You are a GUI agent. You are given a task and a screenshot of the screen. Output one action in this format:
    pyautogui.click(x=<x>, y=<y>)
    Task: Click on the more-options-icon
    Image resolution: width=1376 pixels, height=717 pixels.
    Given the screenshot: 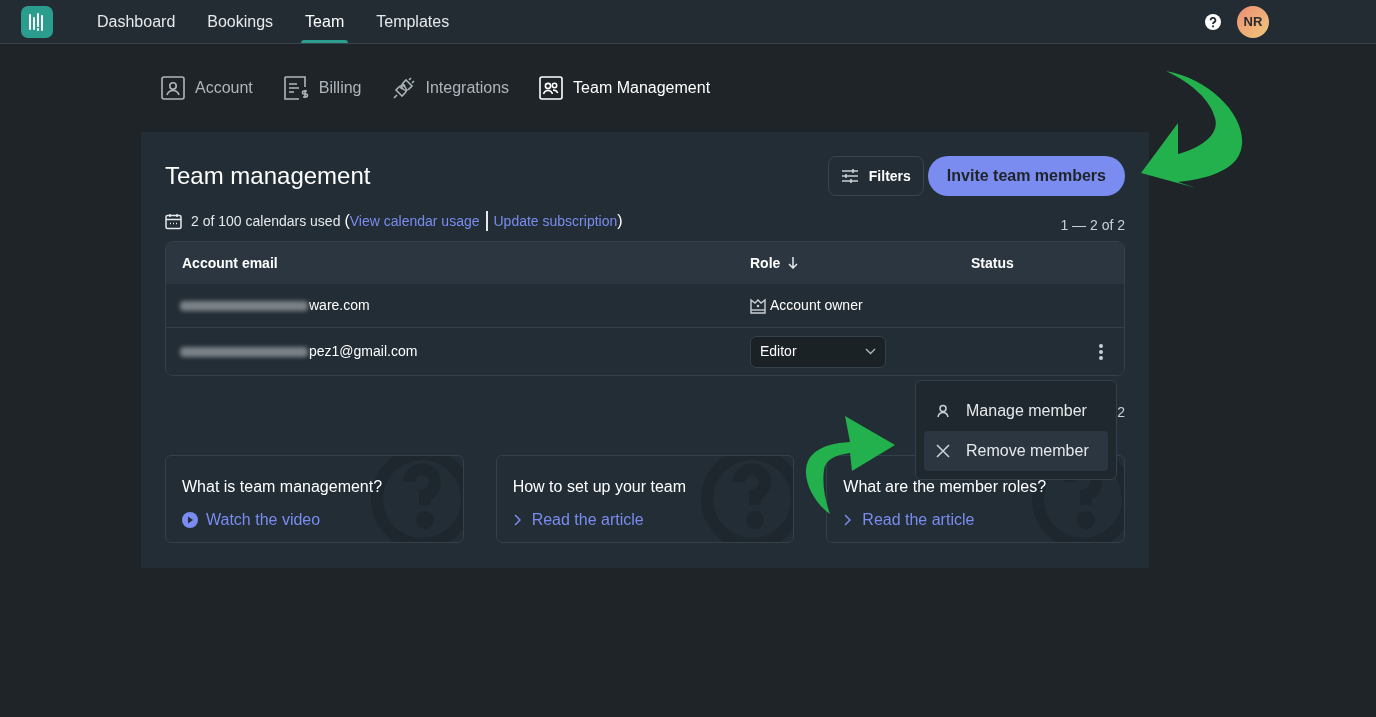 What is the action you would take?
    pyautogui.click(x=1101, y=351)
    